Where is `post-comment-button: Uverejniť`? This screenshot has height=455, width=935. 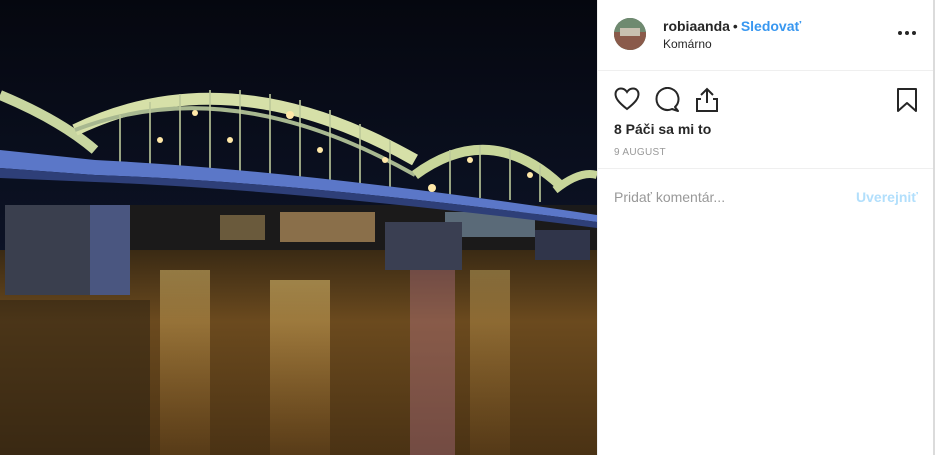 post-comment-button: Uverejniť is located at coordinates (887, 197).